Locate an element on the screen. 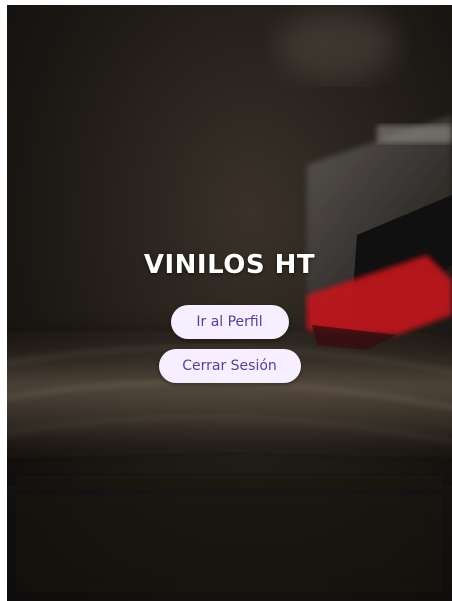  go-to-profile-button: Ir al Perfil is located at coordinates (229, 322).